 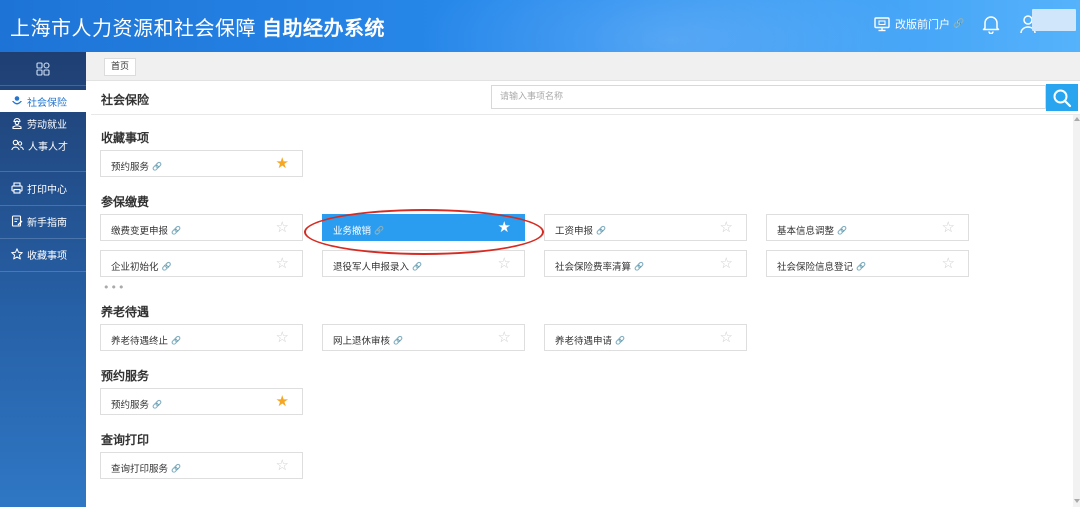 What do you see at coordinates (867, 227) in the screenshot?
I see `service-card-basic-info-adjust: 基本信息调整 🔗 ☆` at bounding box center [867, 227].